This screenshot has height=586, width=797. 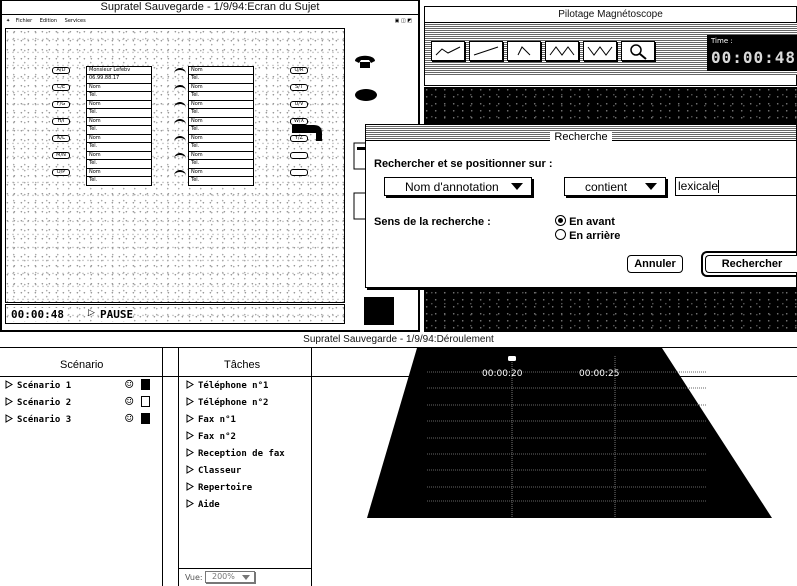 I want to click on time-value: 00:00:48, so click(x=754, y=57).